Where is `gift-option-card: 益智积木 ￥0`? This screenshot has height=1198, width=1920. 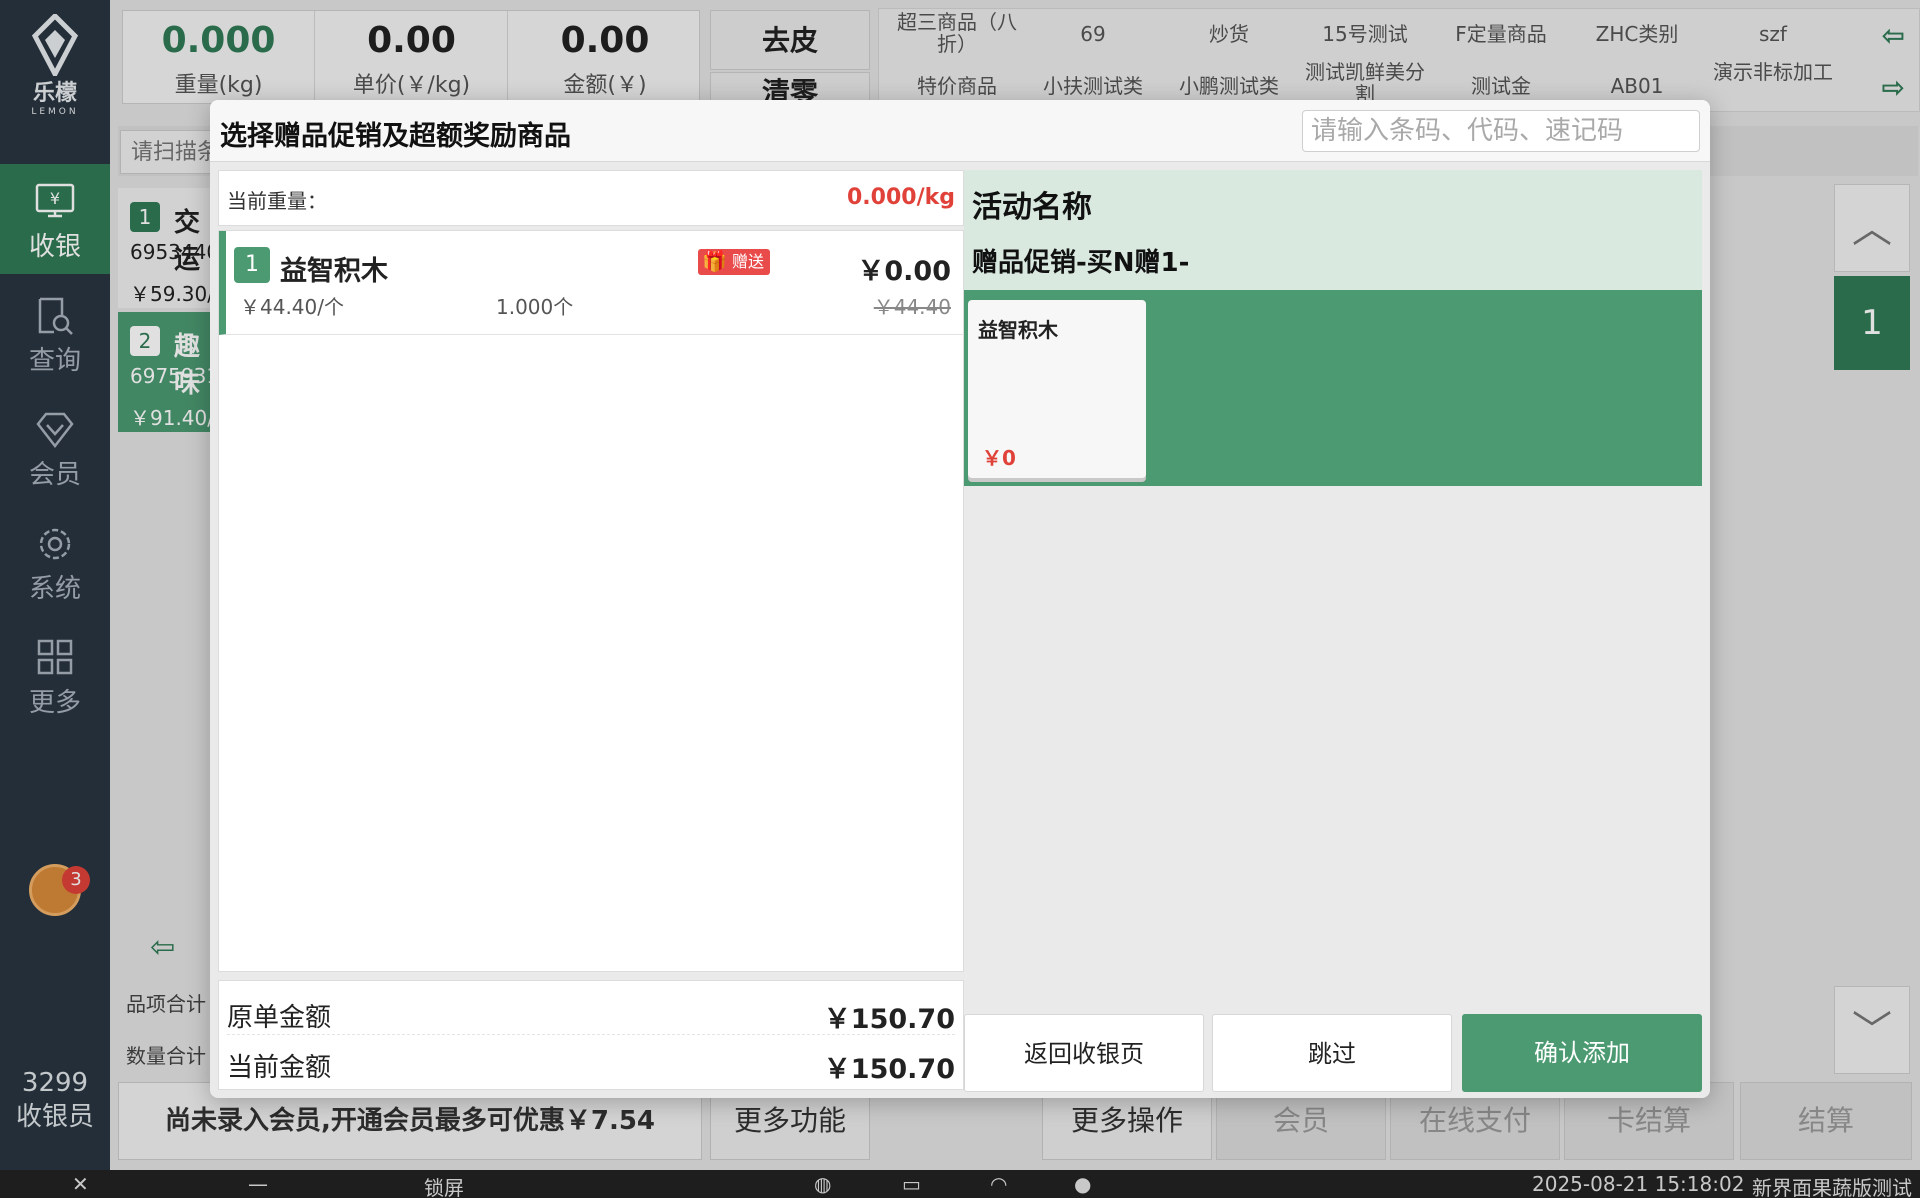 gift-option-card: 益智积木 ￥0 is located at coordinates (1057, 389).